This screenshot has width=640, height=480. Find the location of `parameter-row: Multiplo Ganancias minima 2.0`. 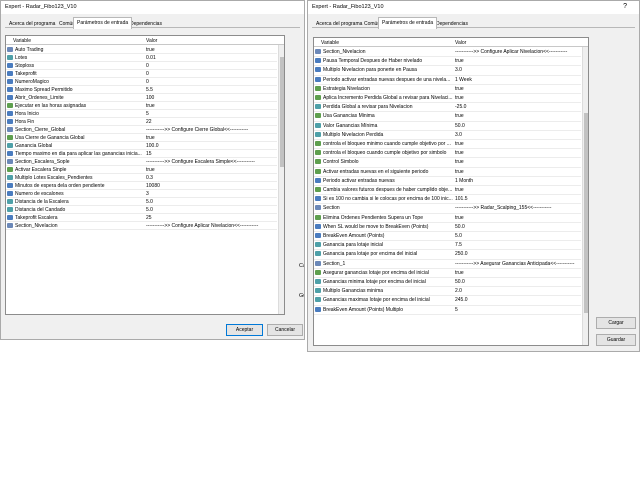

parameter-row: Multiplo Ganancias minima 2.0 is located at coordinates (447, 292).